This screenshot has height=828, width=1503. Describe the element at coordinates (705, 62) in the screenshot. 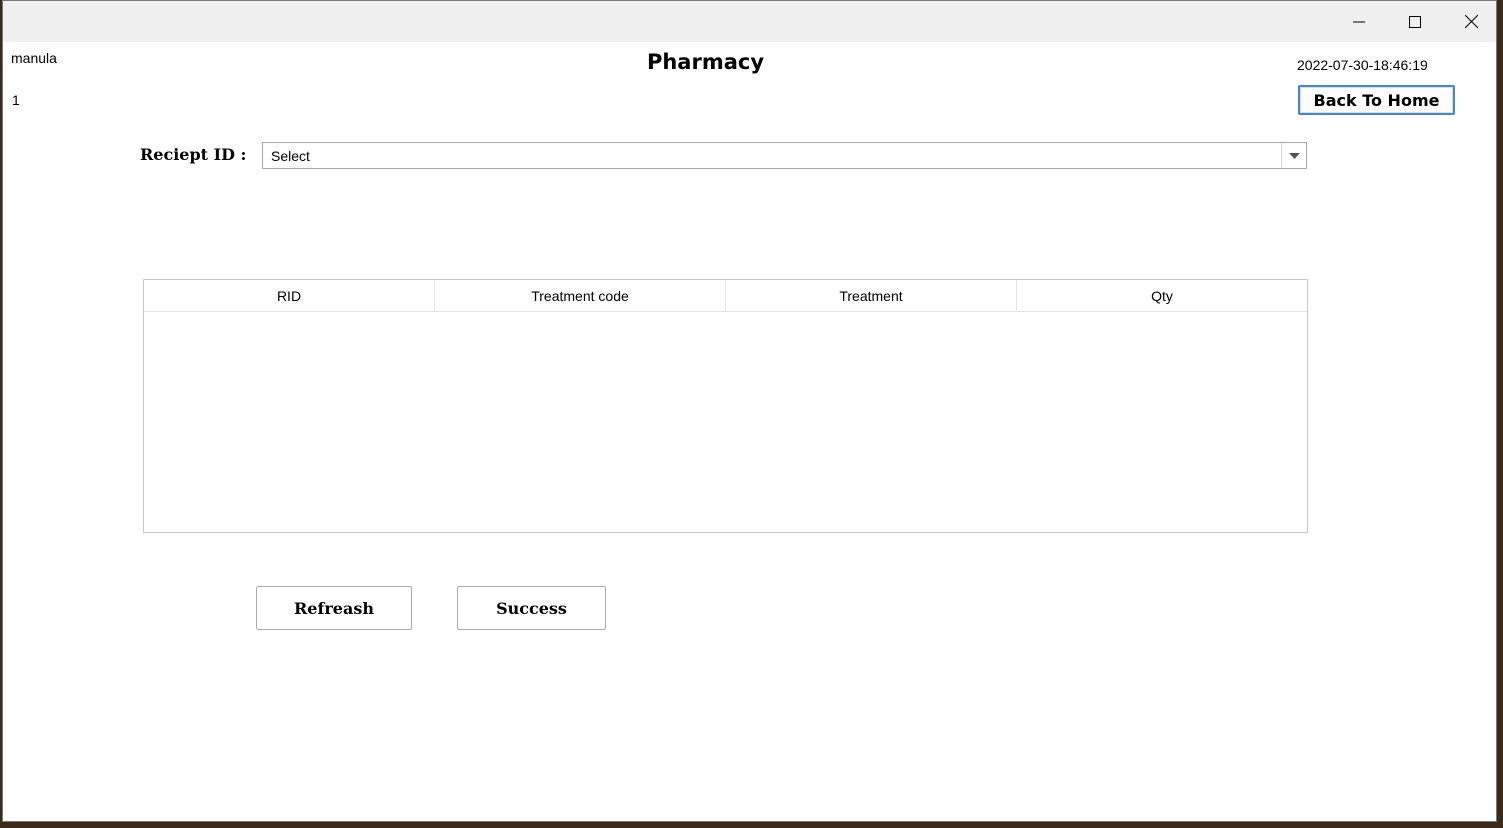

I see `page-title: Pharmacy` at that location.